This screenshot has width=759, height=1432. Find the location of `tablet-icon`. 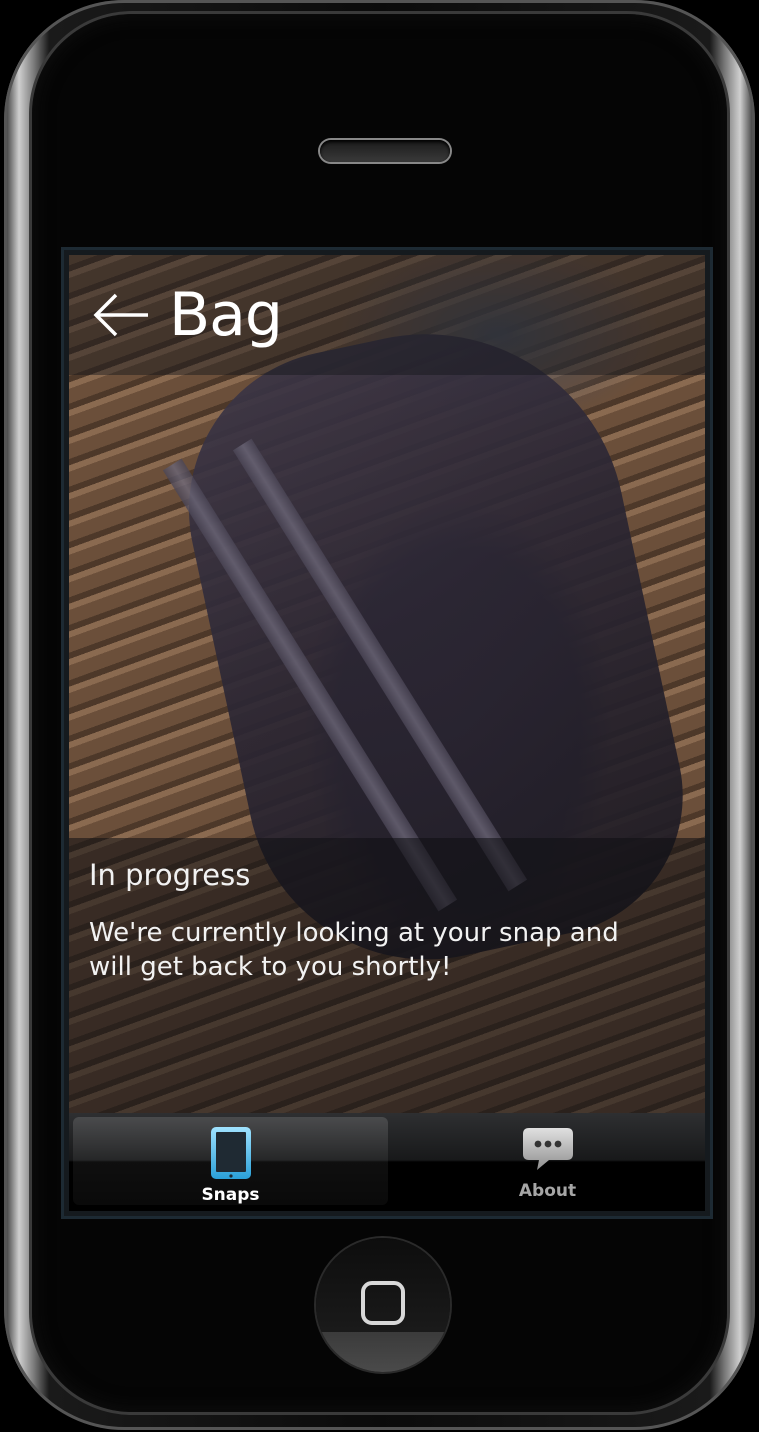

tablet-icon is located at coordinates (231, 1153).